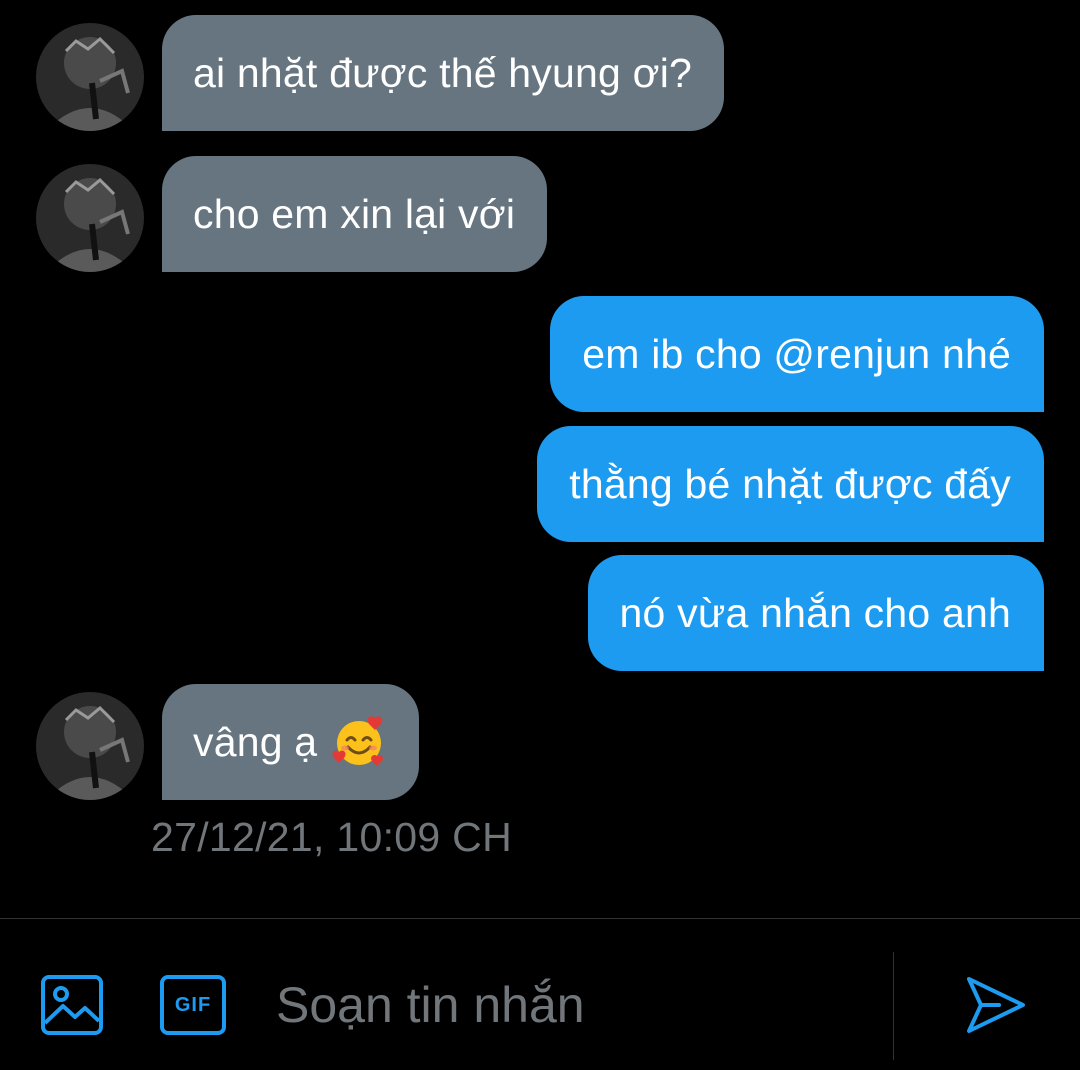 The width and height of the screenshot is (1080, 1070). I want to click on message-text: em ib cho @renjun nhé, so click(796, 353).